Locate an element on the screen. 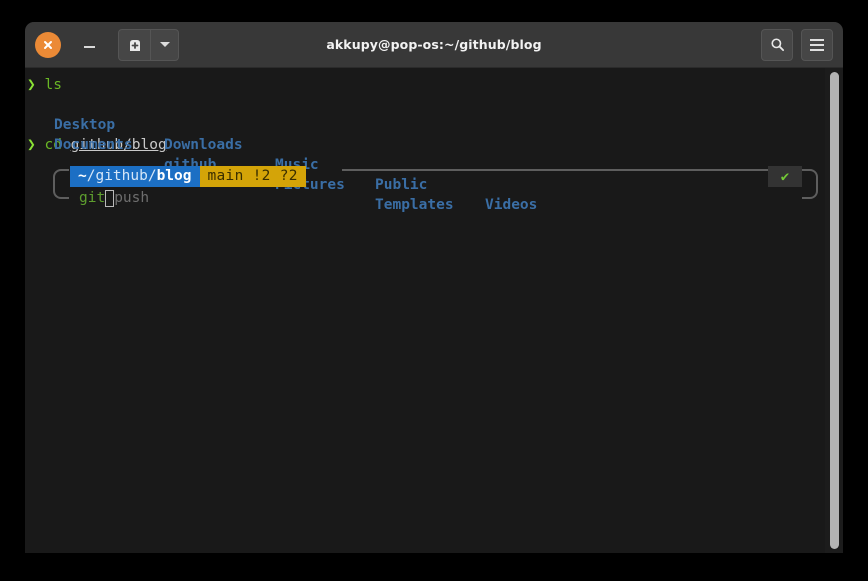 The height and width of the screenshot is (581, 868). titlebar-left-controls is located at coordinates (102, 44).